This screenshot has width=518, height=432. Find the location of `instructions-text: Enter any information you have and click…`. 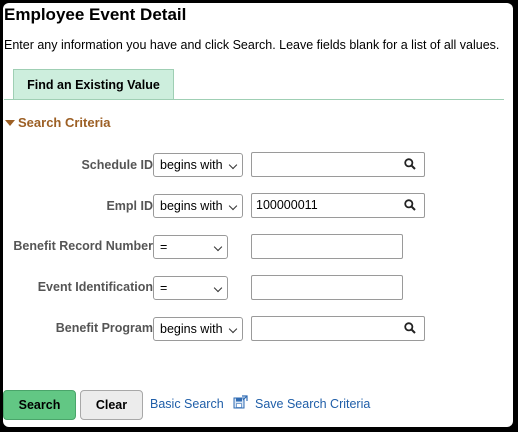

instructions-text: Enter any information you have and click… is located at coordinates (252, 45).